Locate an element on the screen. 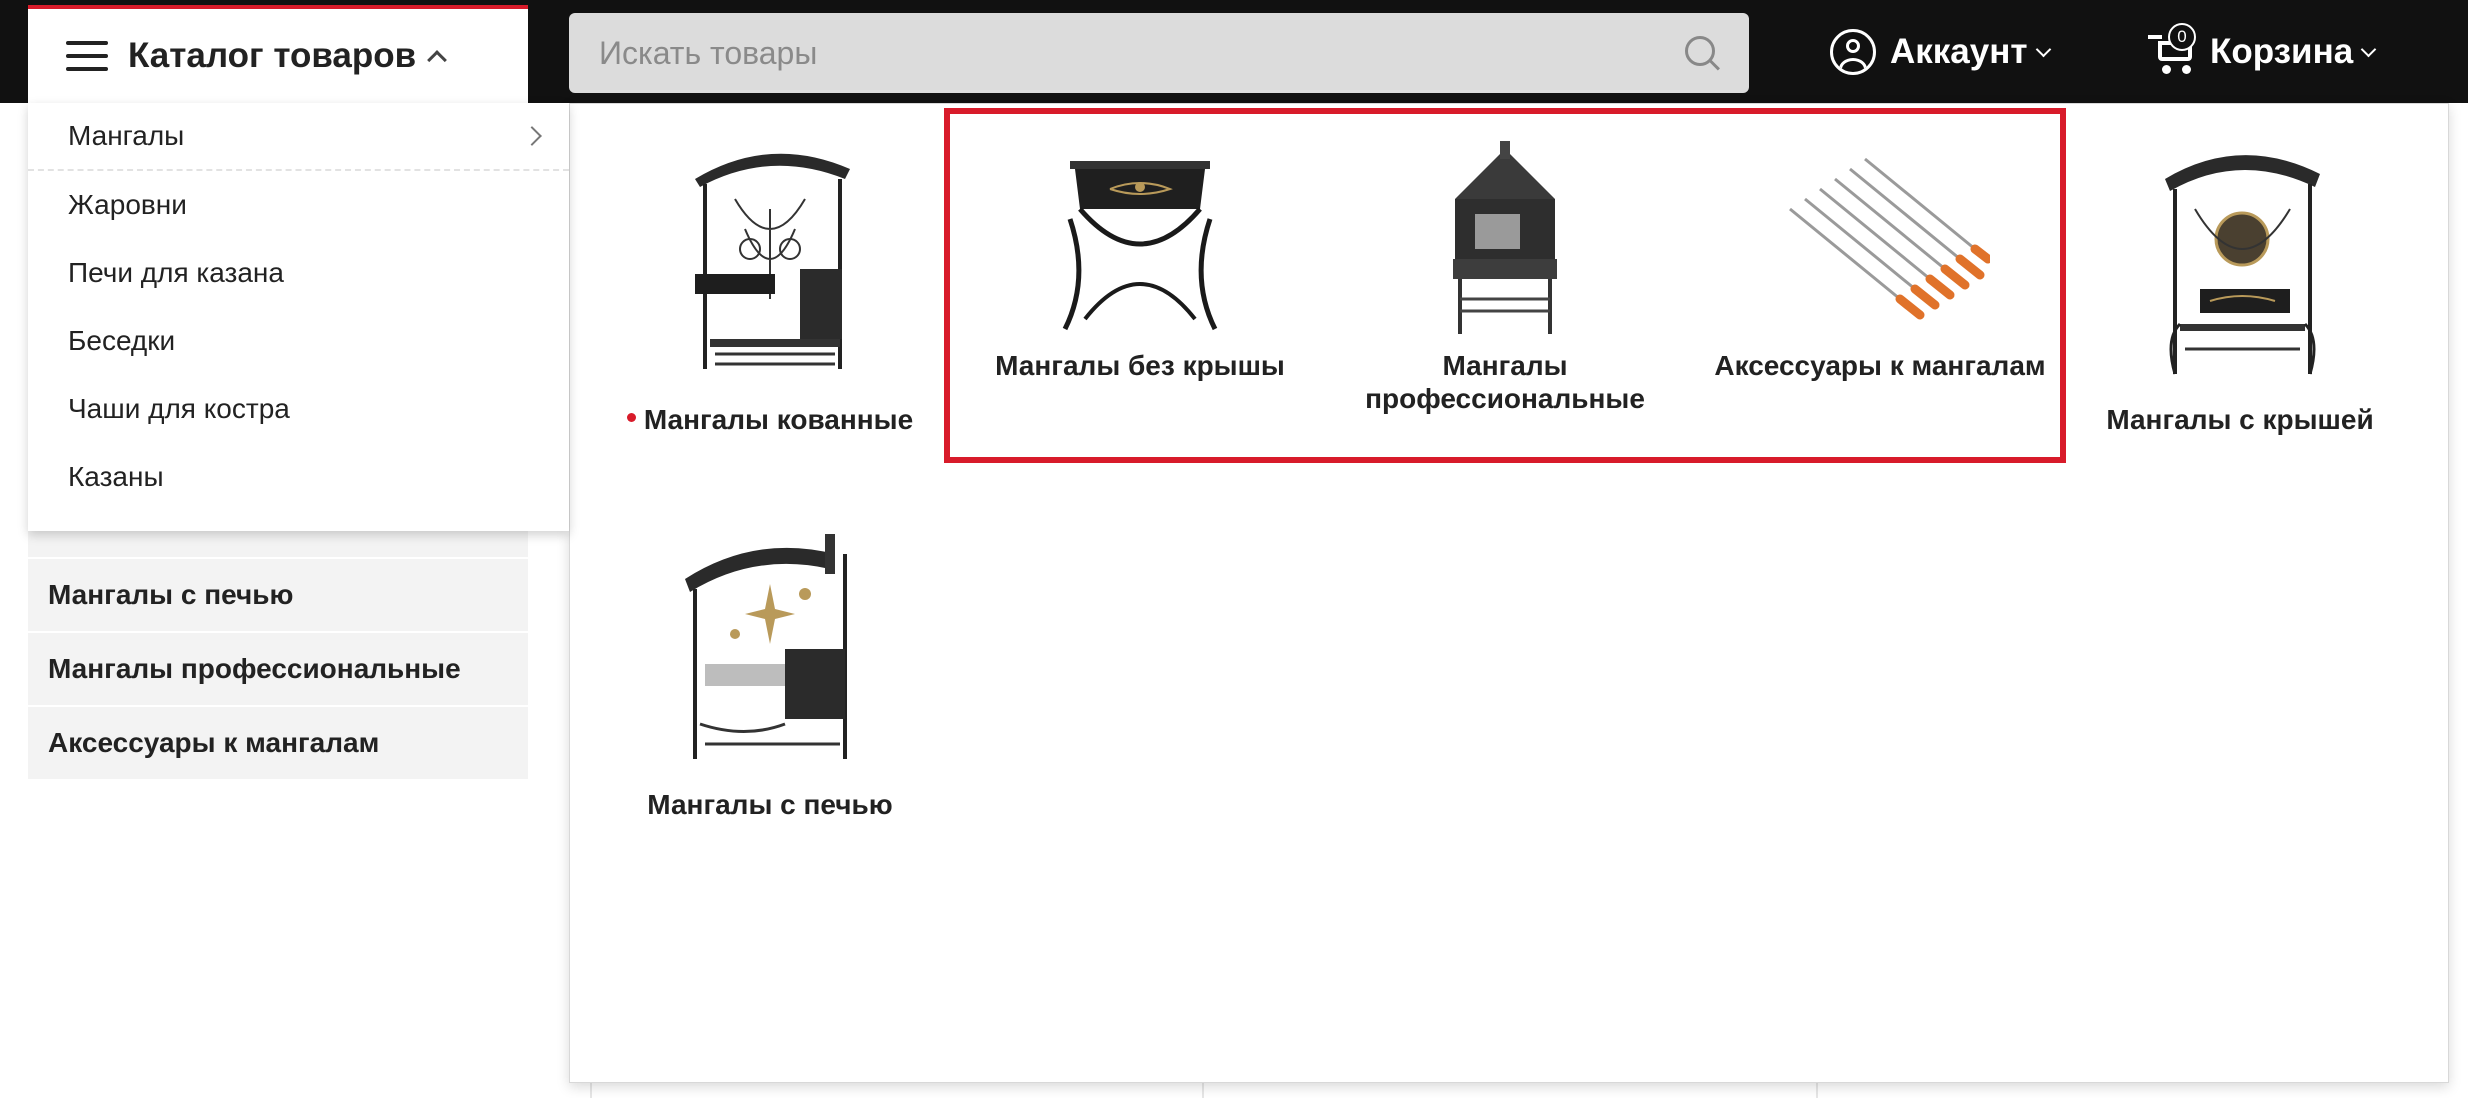 The width and height of the screenshot is (2468, 1098). chevron-up-icon is located at coordinates (437, 60).